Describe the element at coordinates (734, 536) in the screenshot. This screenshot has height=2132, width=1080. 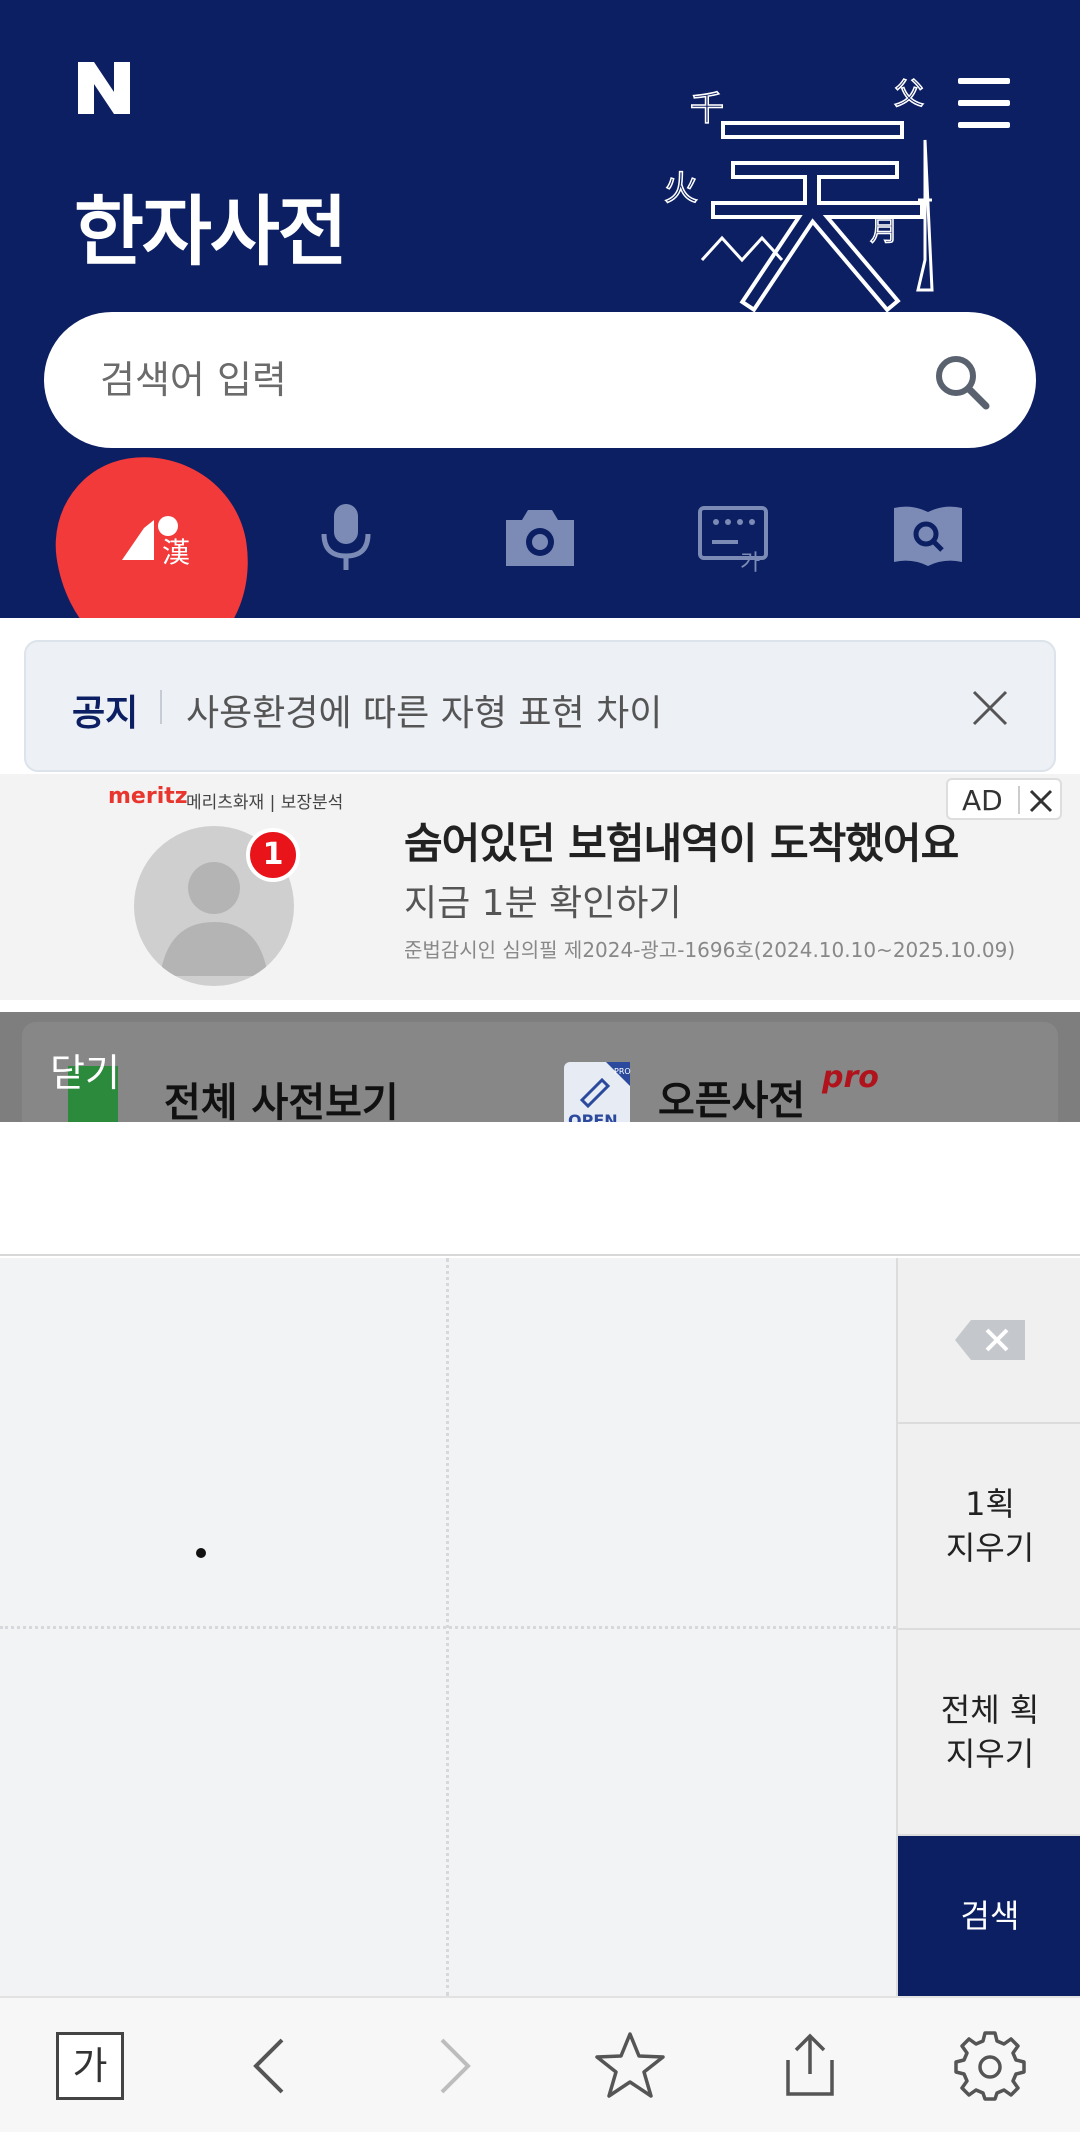
I see `keyboard-icon: 가` at that location.